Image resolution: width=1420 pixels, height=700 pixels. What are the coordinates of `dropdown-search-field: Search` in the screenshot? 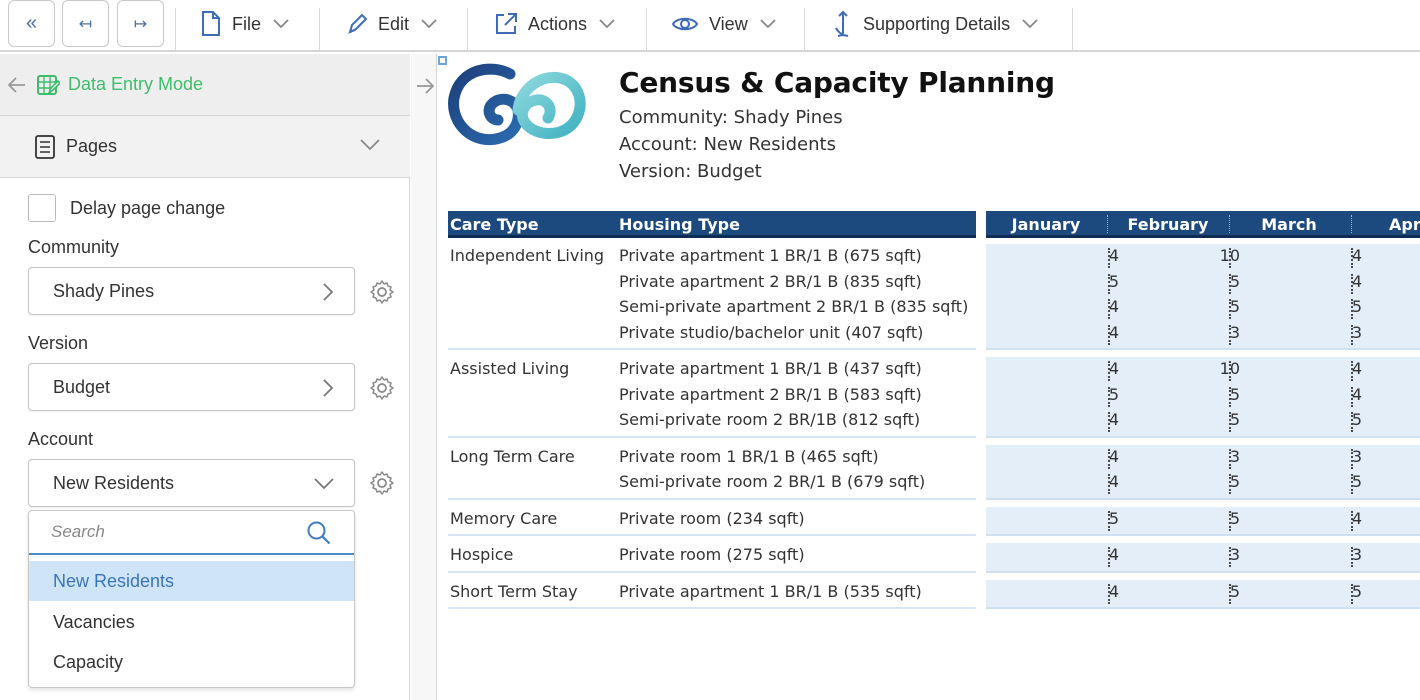 It's located at (191, 533).